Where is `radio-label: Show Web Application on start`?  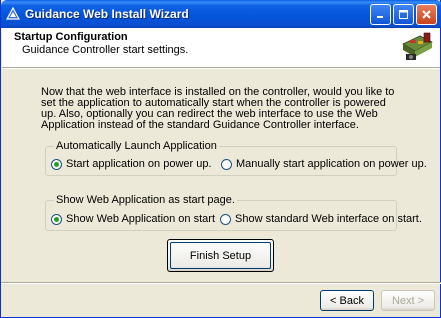 radio-label: Show Web Application on start is located at coordinates (140, 219).